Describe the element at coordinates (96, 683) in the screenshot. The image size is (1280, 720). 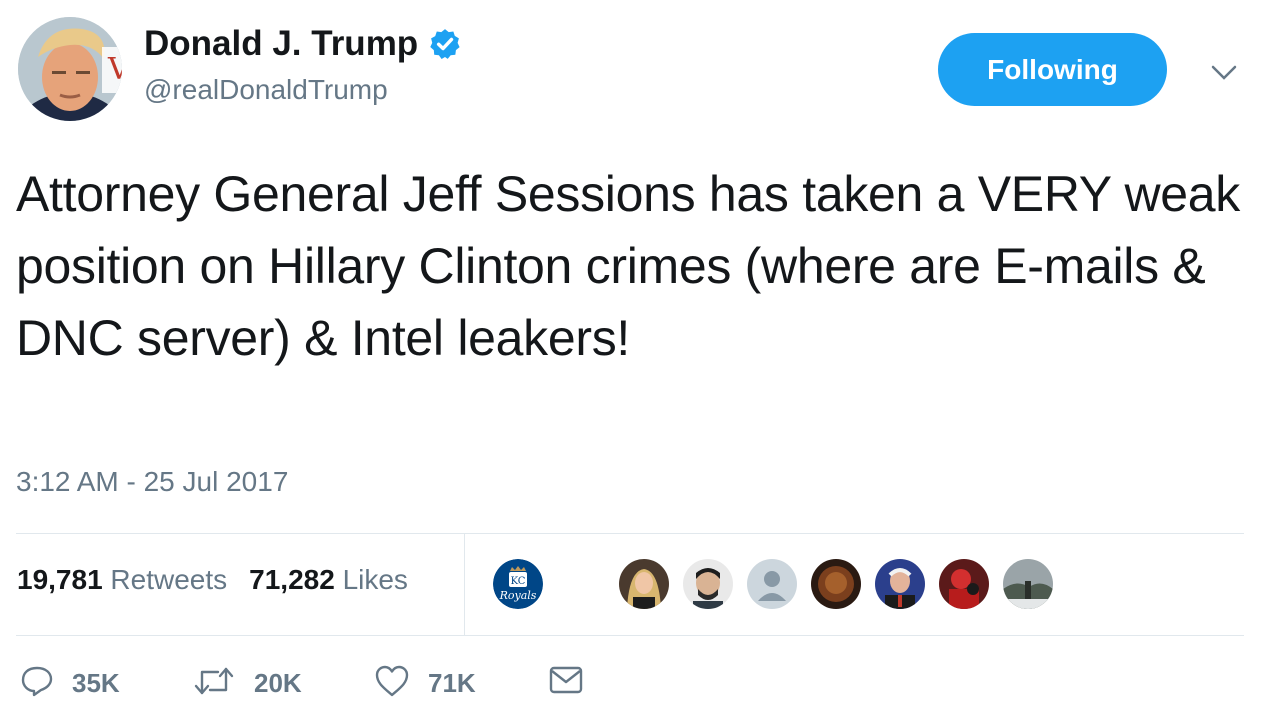
I see `reply-count: 35K` at that location.